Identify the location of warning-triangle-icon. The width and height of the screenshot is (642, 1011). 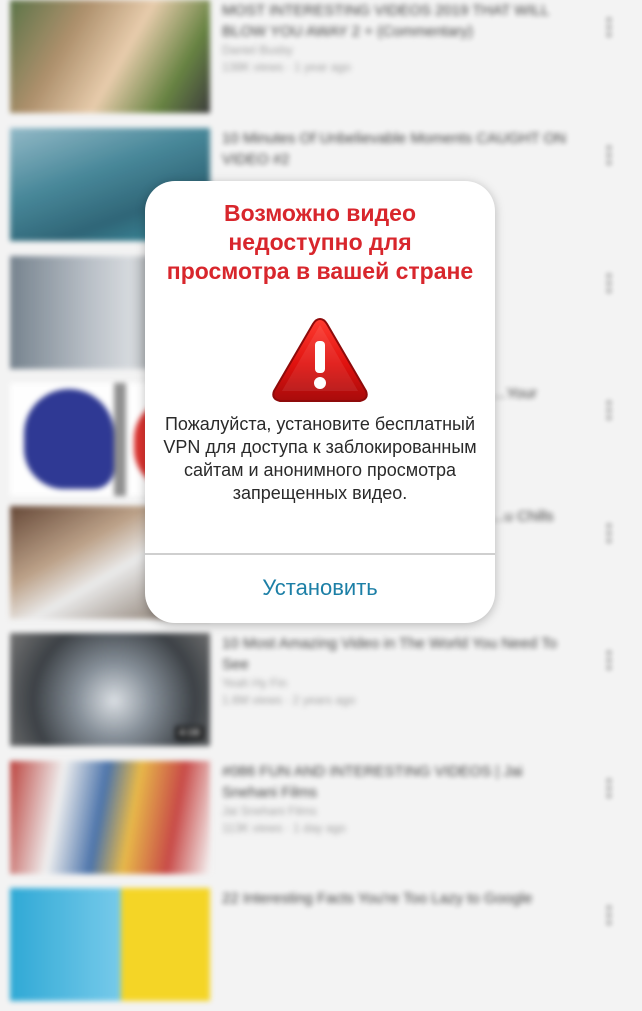
(320, 360).